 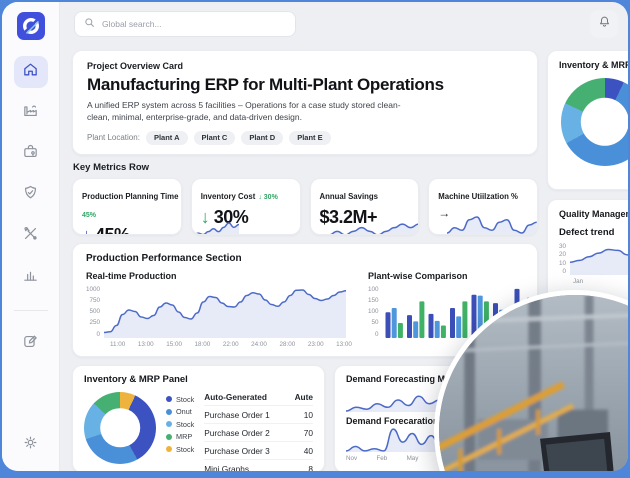 I want to click on down-arrow-icon: ↓, so click(x=86, y=229).